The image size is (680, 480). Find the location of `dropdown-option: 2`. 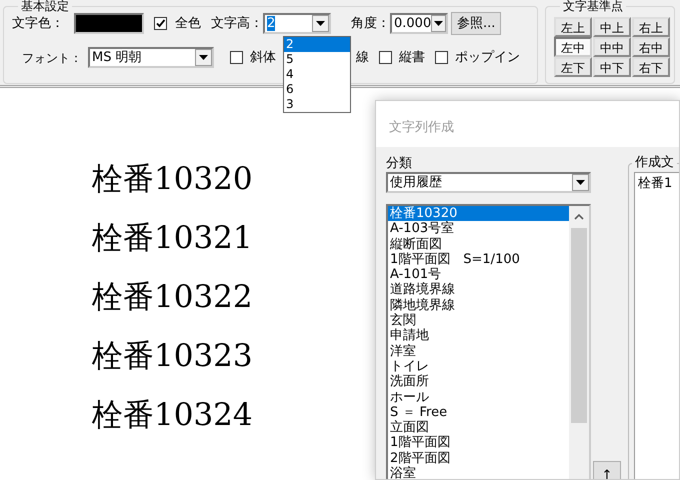

dropdown-option: 2 is located at coordinates (317, 44).